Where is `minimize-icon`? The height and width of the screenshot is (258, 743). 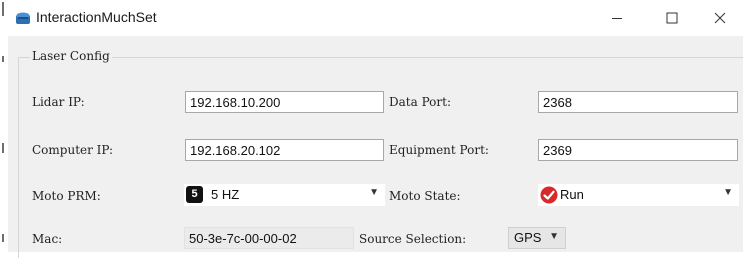 minimize-icon is located at coordinates (617, 18).